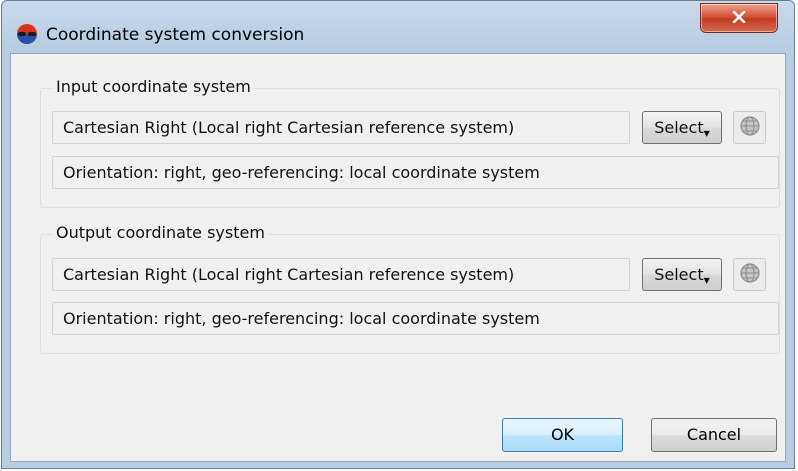 The height and width of the screenshot is (471, 798). Describe the element at coordinates (679, 274) in the screenshot. I see `output-select-label: Select` at that location.